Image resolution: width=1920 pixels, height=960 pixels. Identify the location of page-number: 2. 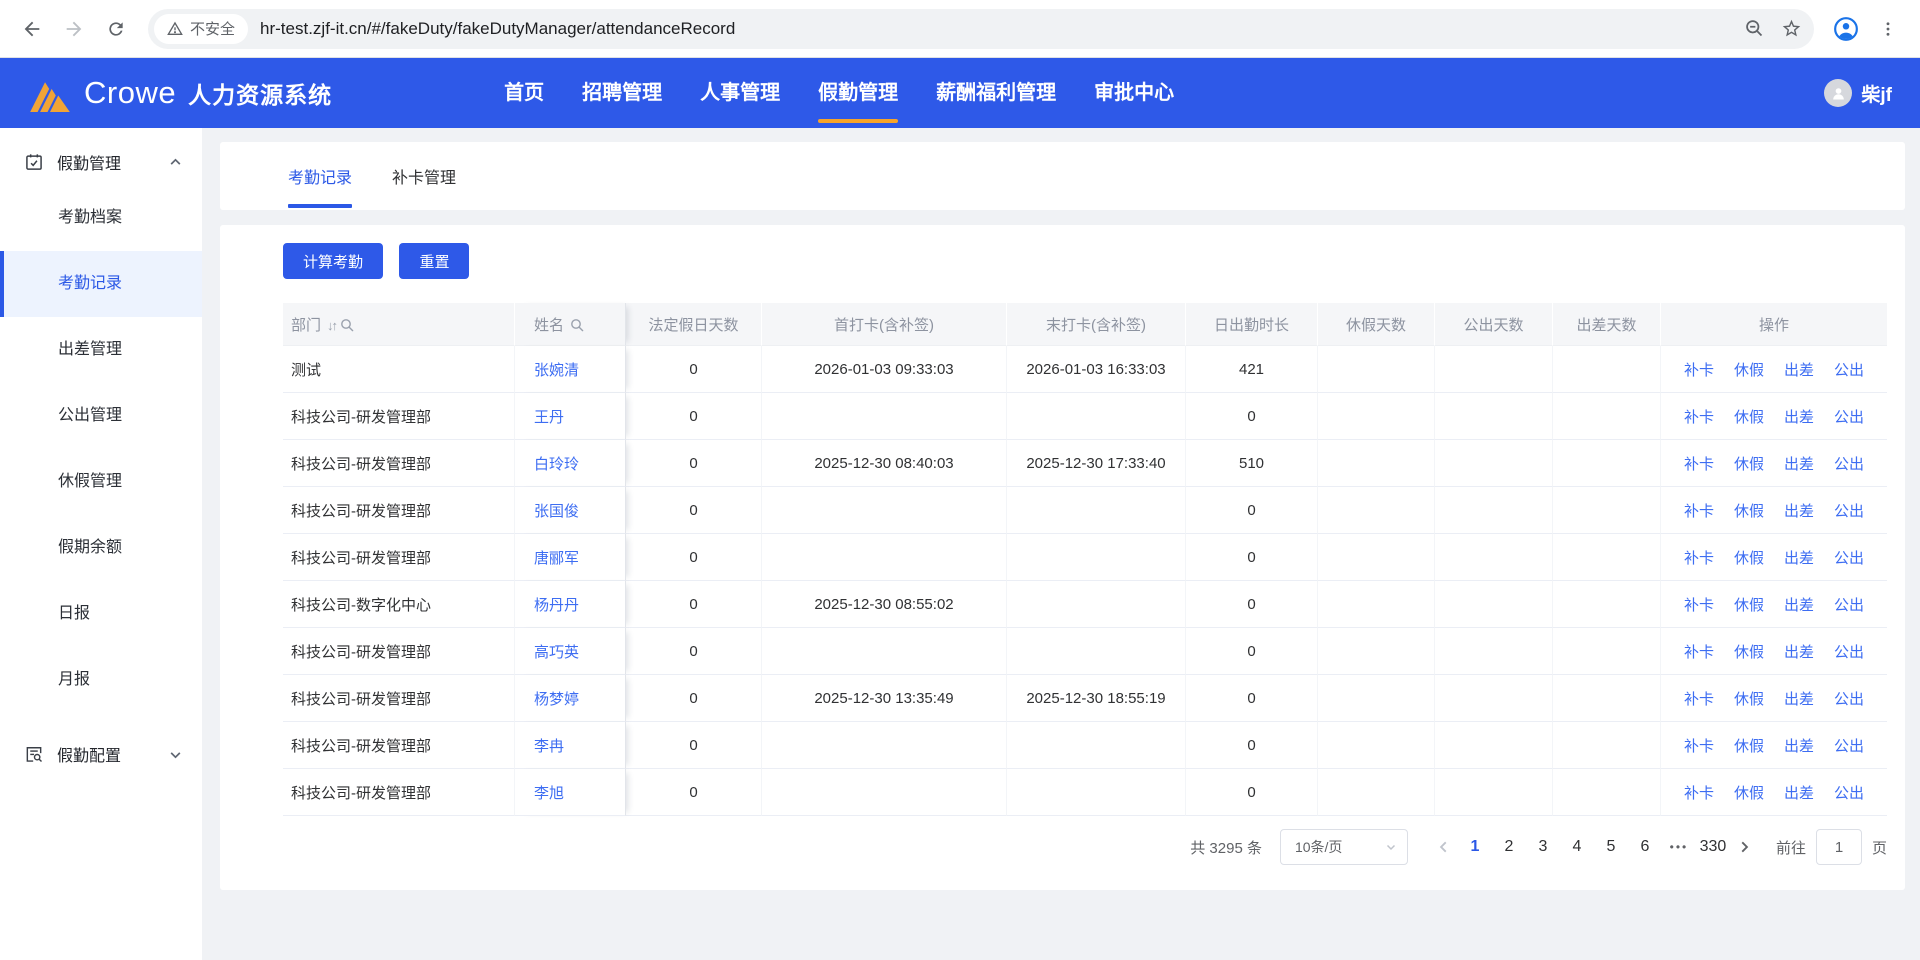
(1509, 847).